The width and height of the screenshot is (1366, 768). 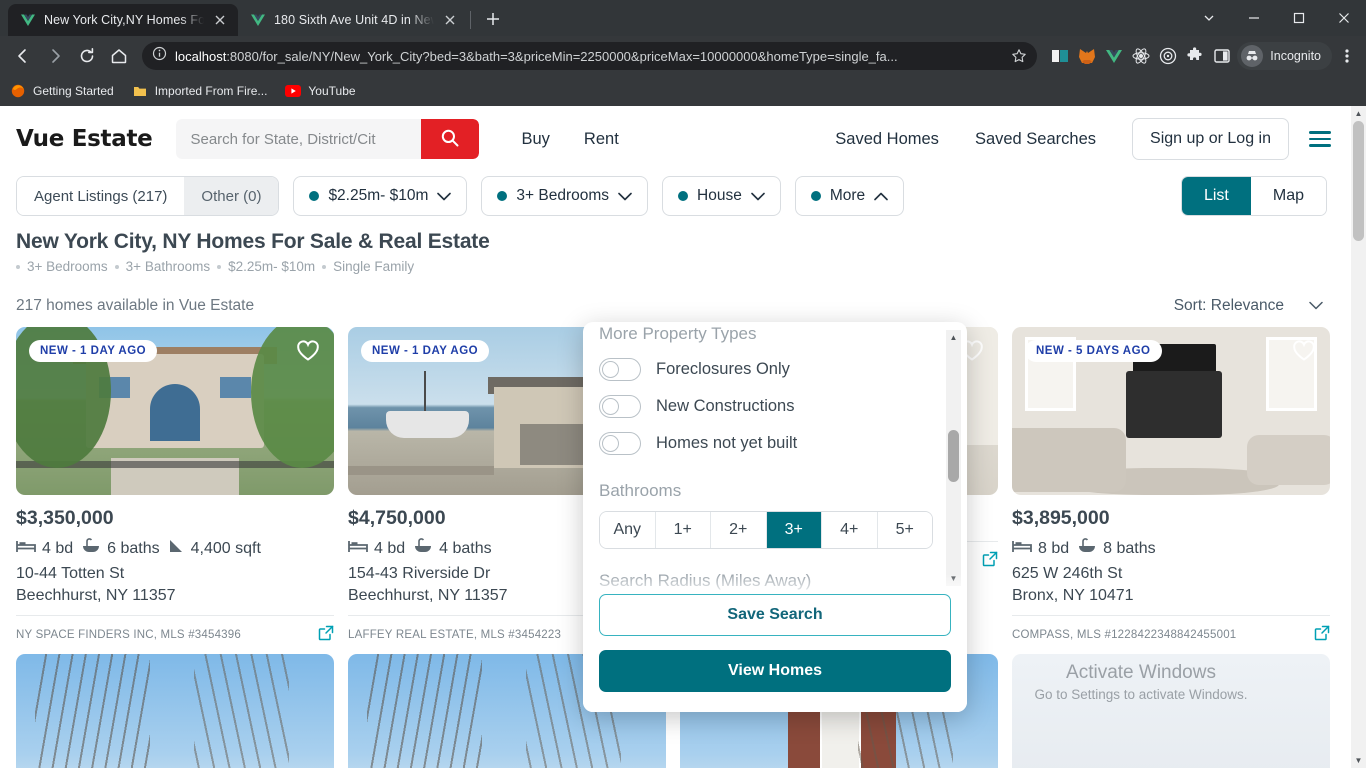 I want to click on vue-devtools-icon, so click(x=1114, y=56).